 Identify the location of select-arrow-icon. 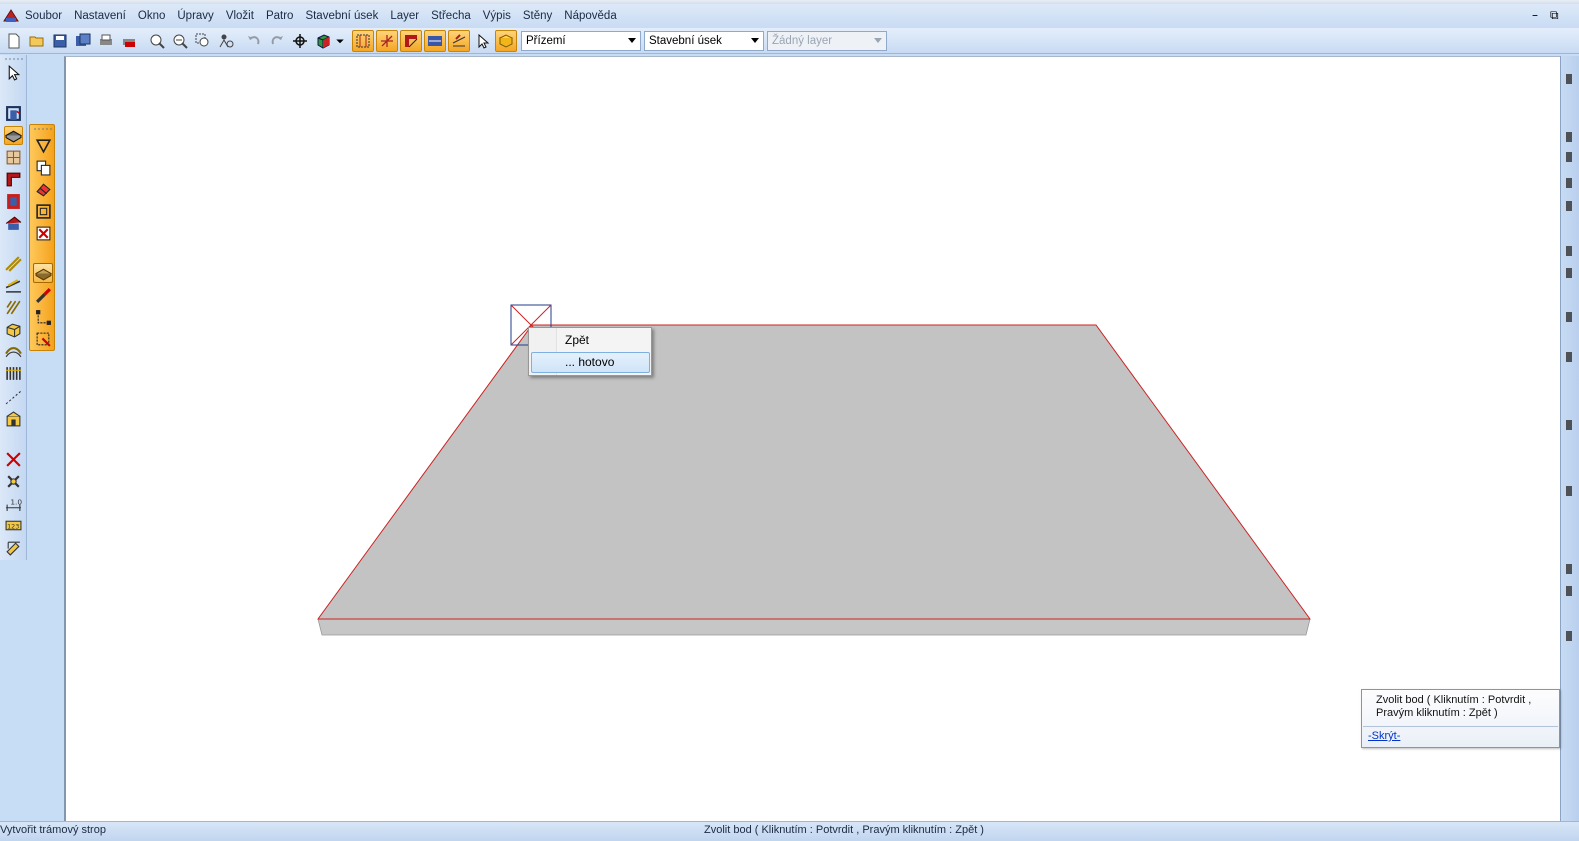
(13, 72).